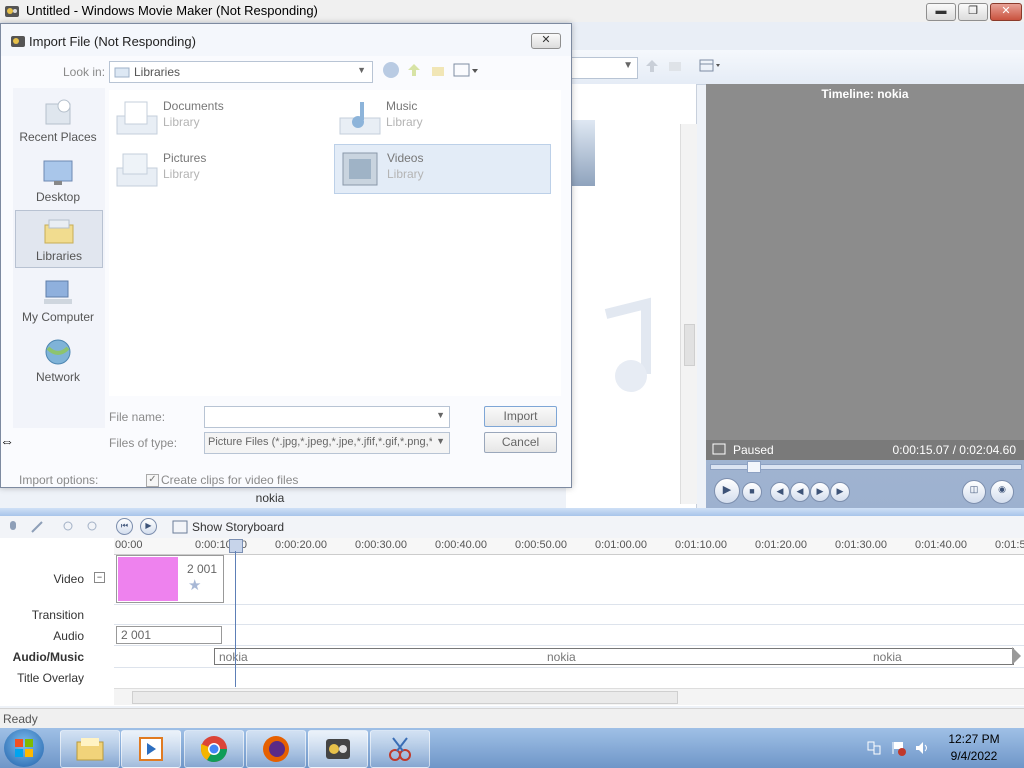 Image resolution: width=1024 pixels, height=768 pixels. I want to click on library-documents: Documents Library, so click(218, 117).